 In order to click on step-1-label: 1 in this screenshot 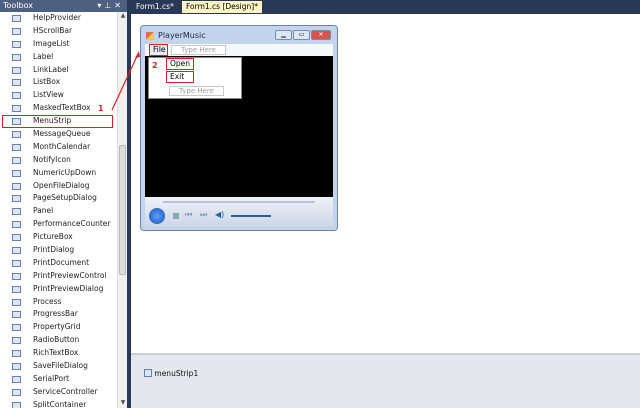, I will do `click(101, 108)`.